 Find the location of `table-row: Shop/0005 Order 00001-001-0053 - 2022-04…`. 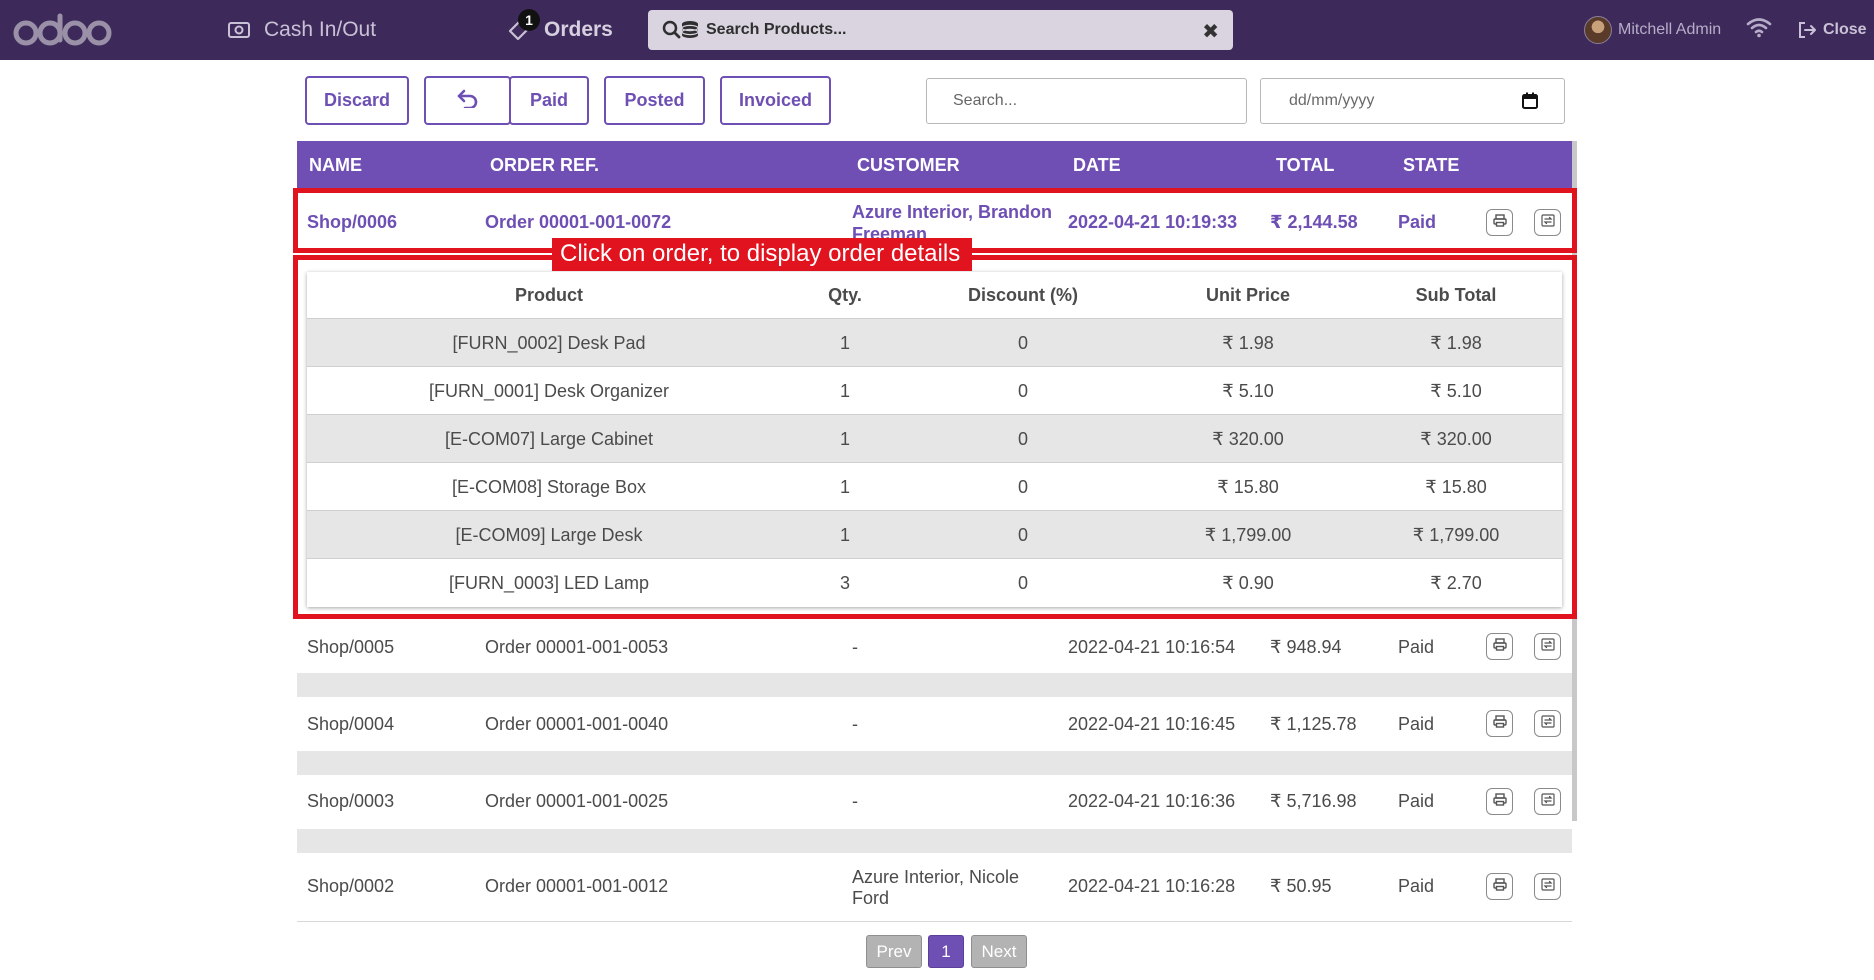

table-row: Shop/0005 Order 00001-001-0053 - 2022-04… is located at coordinates (934, 647).